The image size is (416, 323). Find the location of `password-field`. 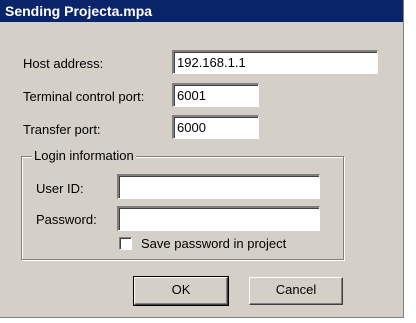

password-field is located at coordinates (218, 218).